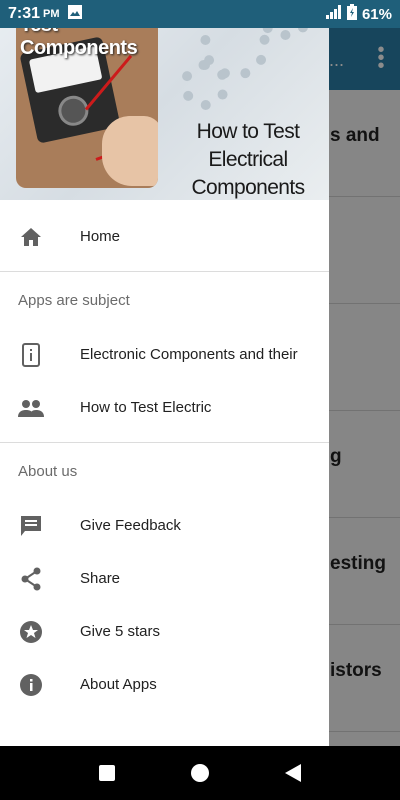 This screenshot has width=400, height=800. I want to click on star-icon, so click(31, 632).